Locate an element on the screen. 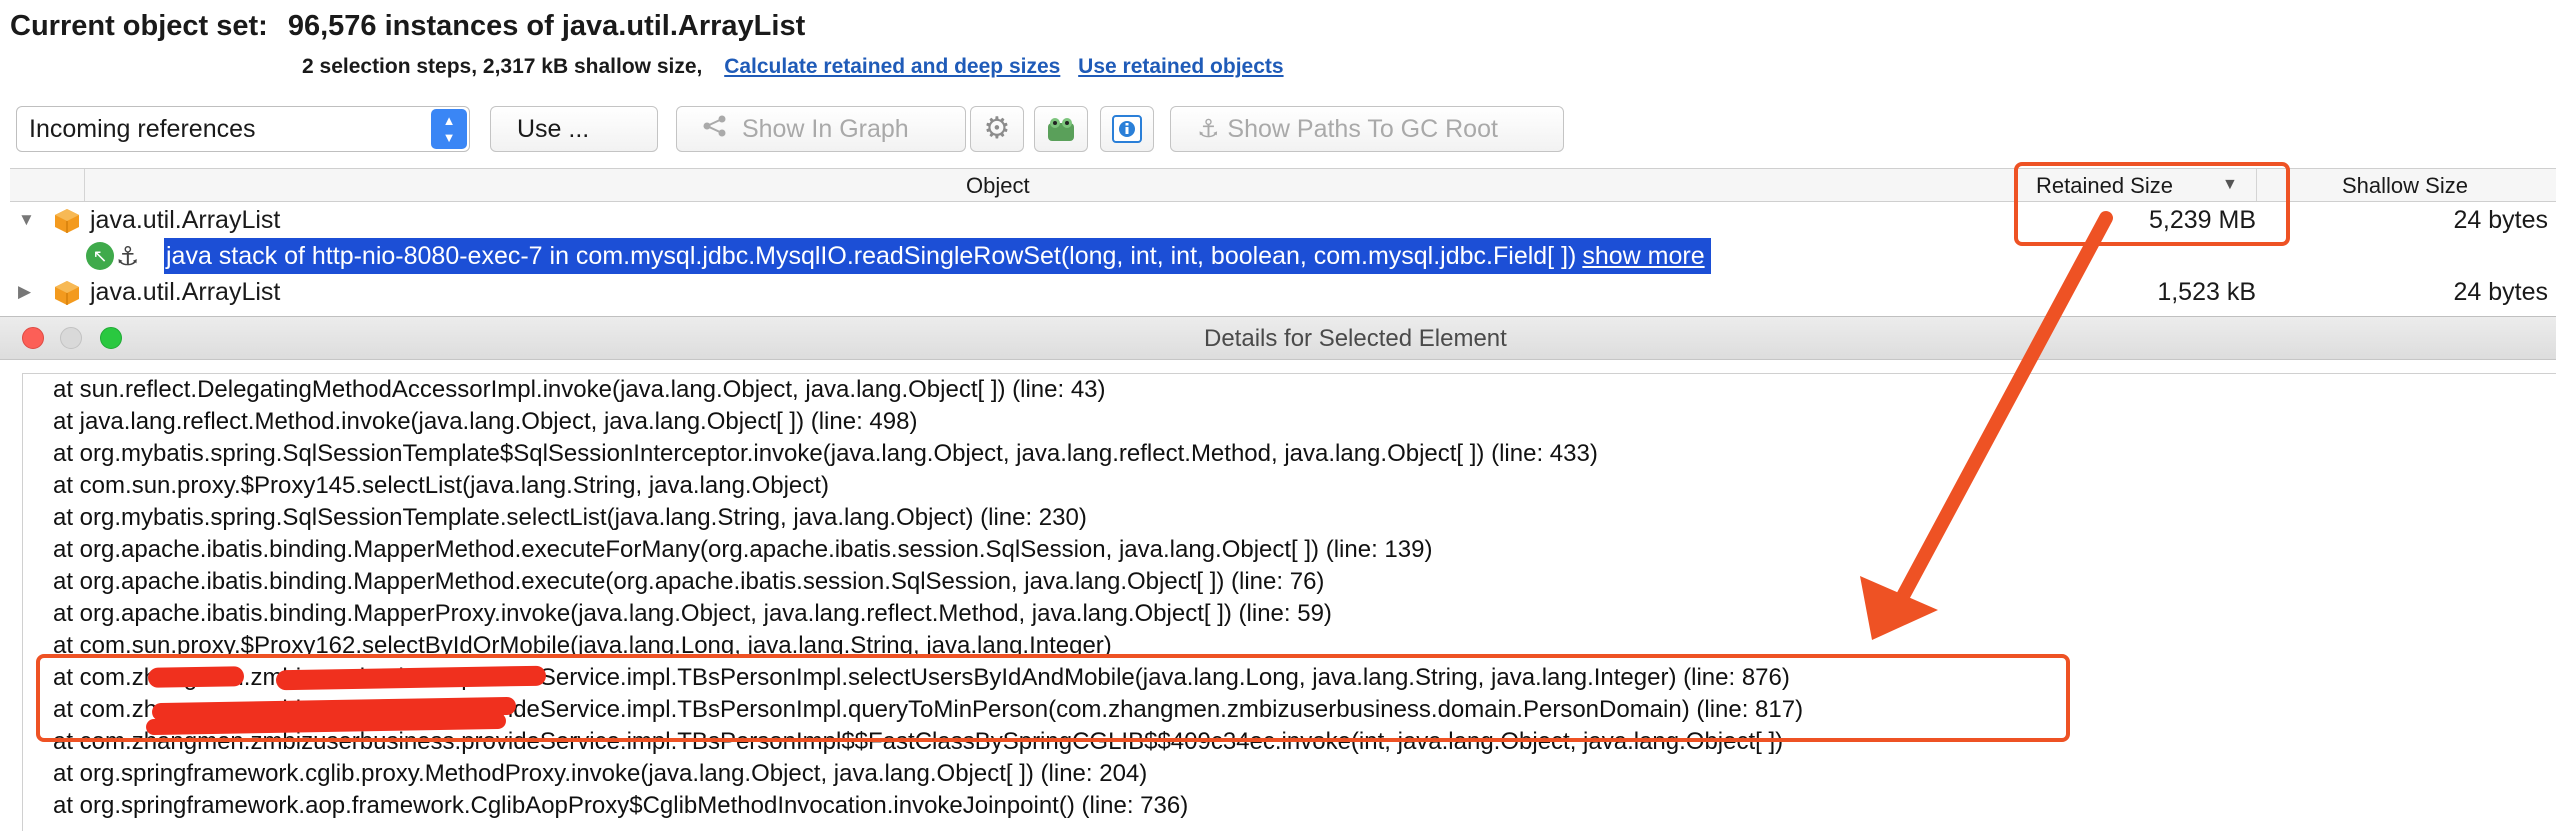 This screenshot has width=2556, height=831. annotation-arrow is located at coordinates (1986, 425).